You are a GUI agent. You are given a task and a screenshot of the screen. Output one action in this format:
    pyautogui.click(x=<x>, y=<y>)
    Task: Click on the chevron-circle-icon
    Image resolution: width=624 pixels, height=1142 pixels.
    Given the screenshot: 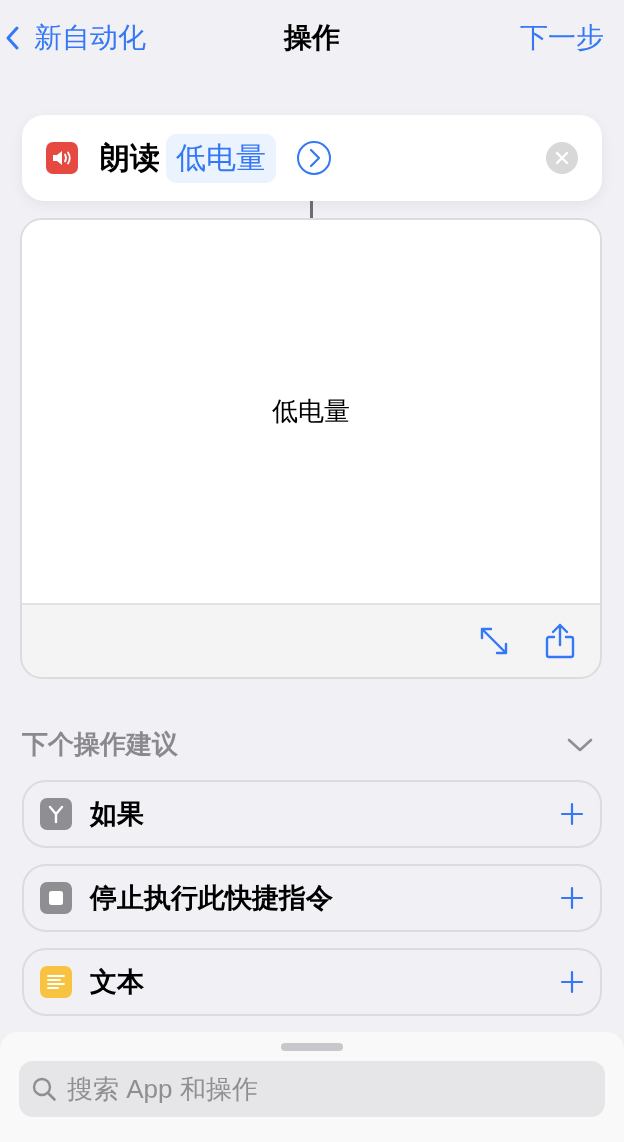 What is the action you would take?
    pyautogui.click(x=314, y=158)
    